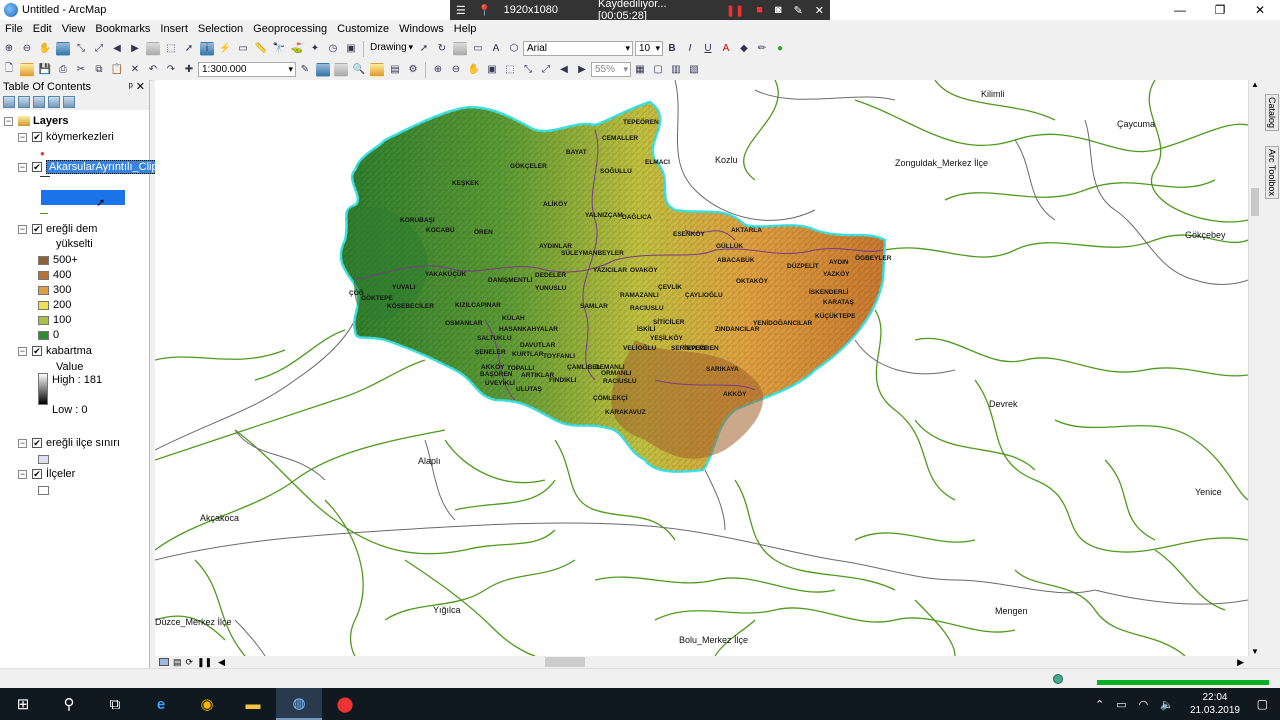 The image size is (1280, 720). What do you see at coordinates (474, 70) in the screenshot?
I see `layout-pan-icon: ✋` at bounding box center [474, 70].